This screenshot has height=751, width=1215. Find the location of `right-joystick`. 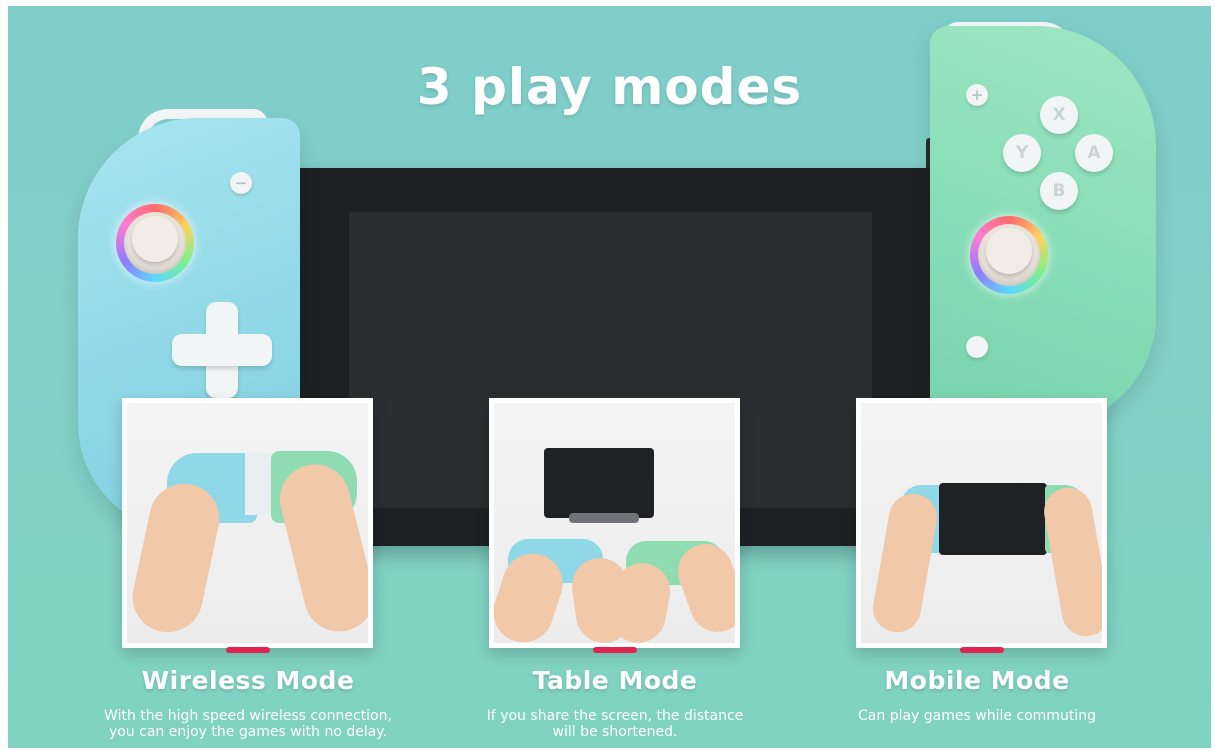

right-joystick is located at coordinates (1009, 255).